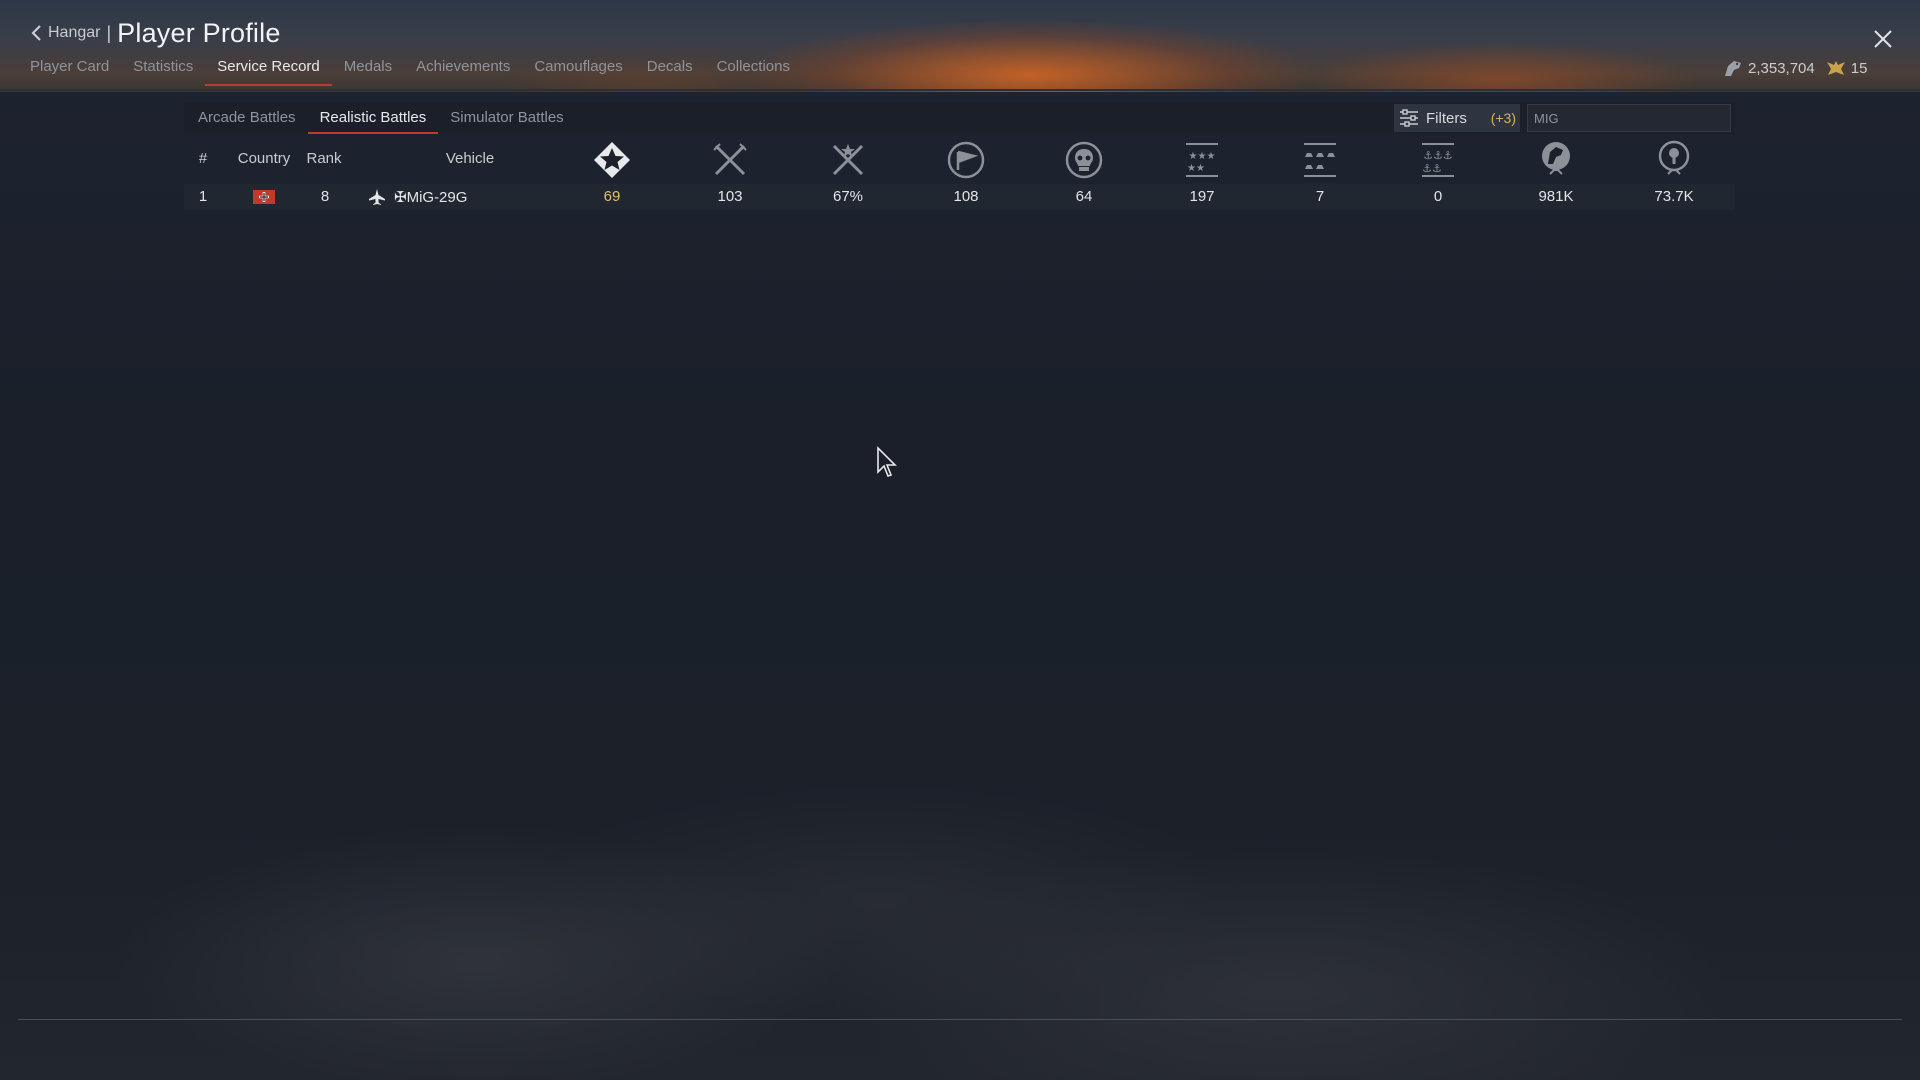 The height and width of the screenshot is (1080, 1920). Describe the element at coordinates (203, 158) in the screenshot. I see `column-index: #` at that location.